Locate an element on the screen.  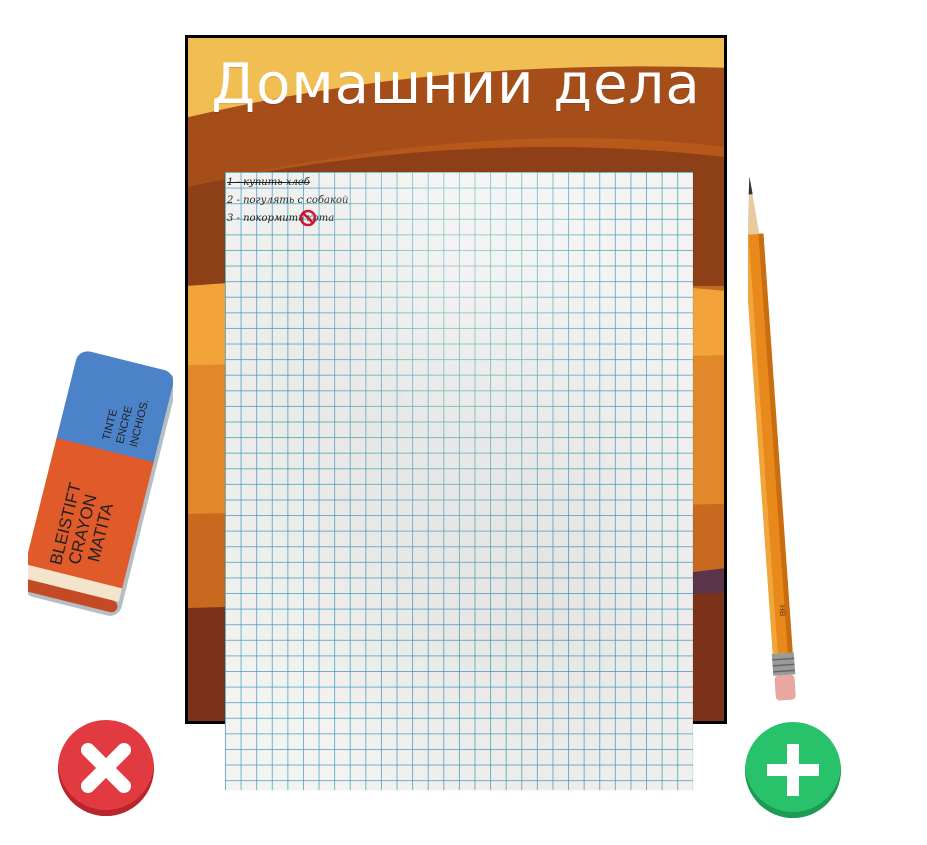
task-text-1: 1 - купить хлеб is located at coordinates (268, 182).